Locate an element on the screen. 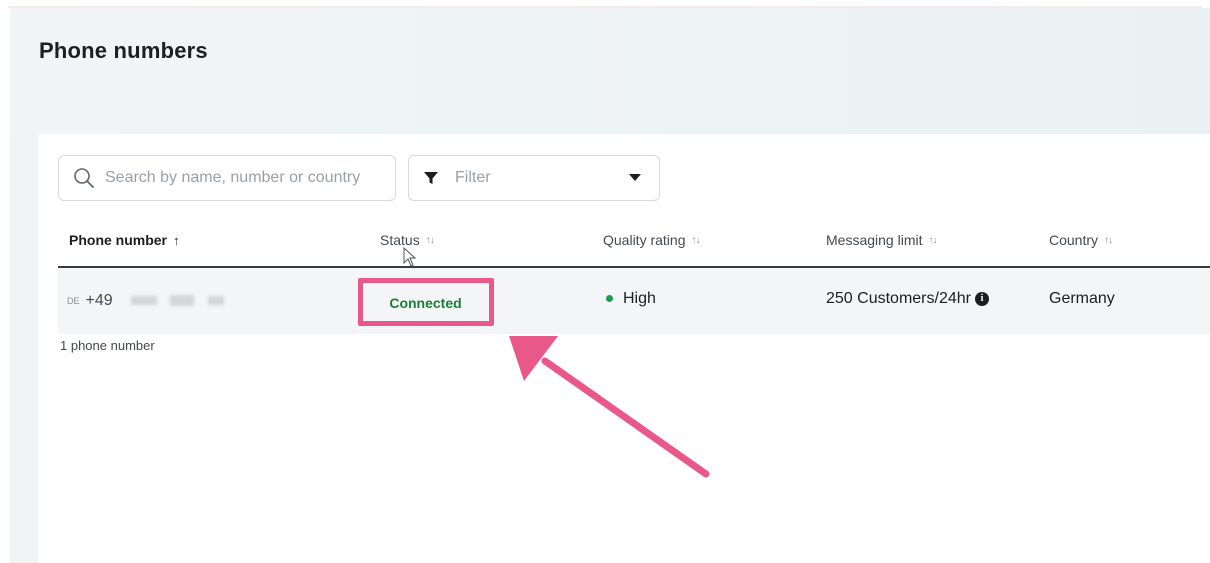  search-field is located at coordinates (227, 178).